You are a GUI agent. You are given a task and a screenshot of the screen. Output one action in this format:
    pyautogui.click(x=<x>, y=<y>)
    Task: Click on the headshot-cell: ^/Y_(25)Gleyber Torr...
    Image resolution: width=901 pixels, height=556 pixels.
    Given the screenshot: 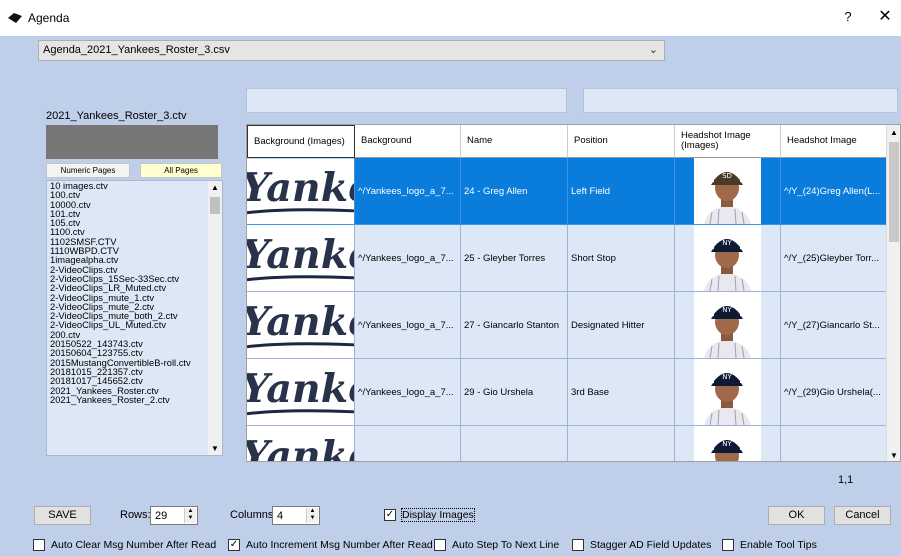 What is the action you would take?
    pyautogui.click(x=834, y=258)
    